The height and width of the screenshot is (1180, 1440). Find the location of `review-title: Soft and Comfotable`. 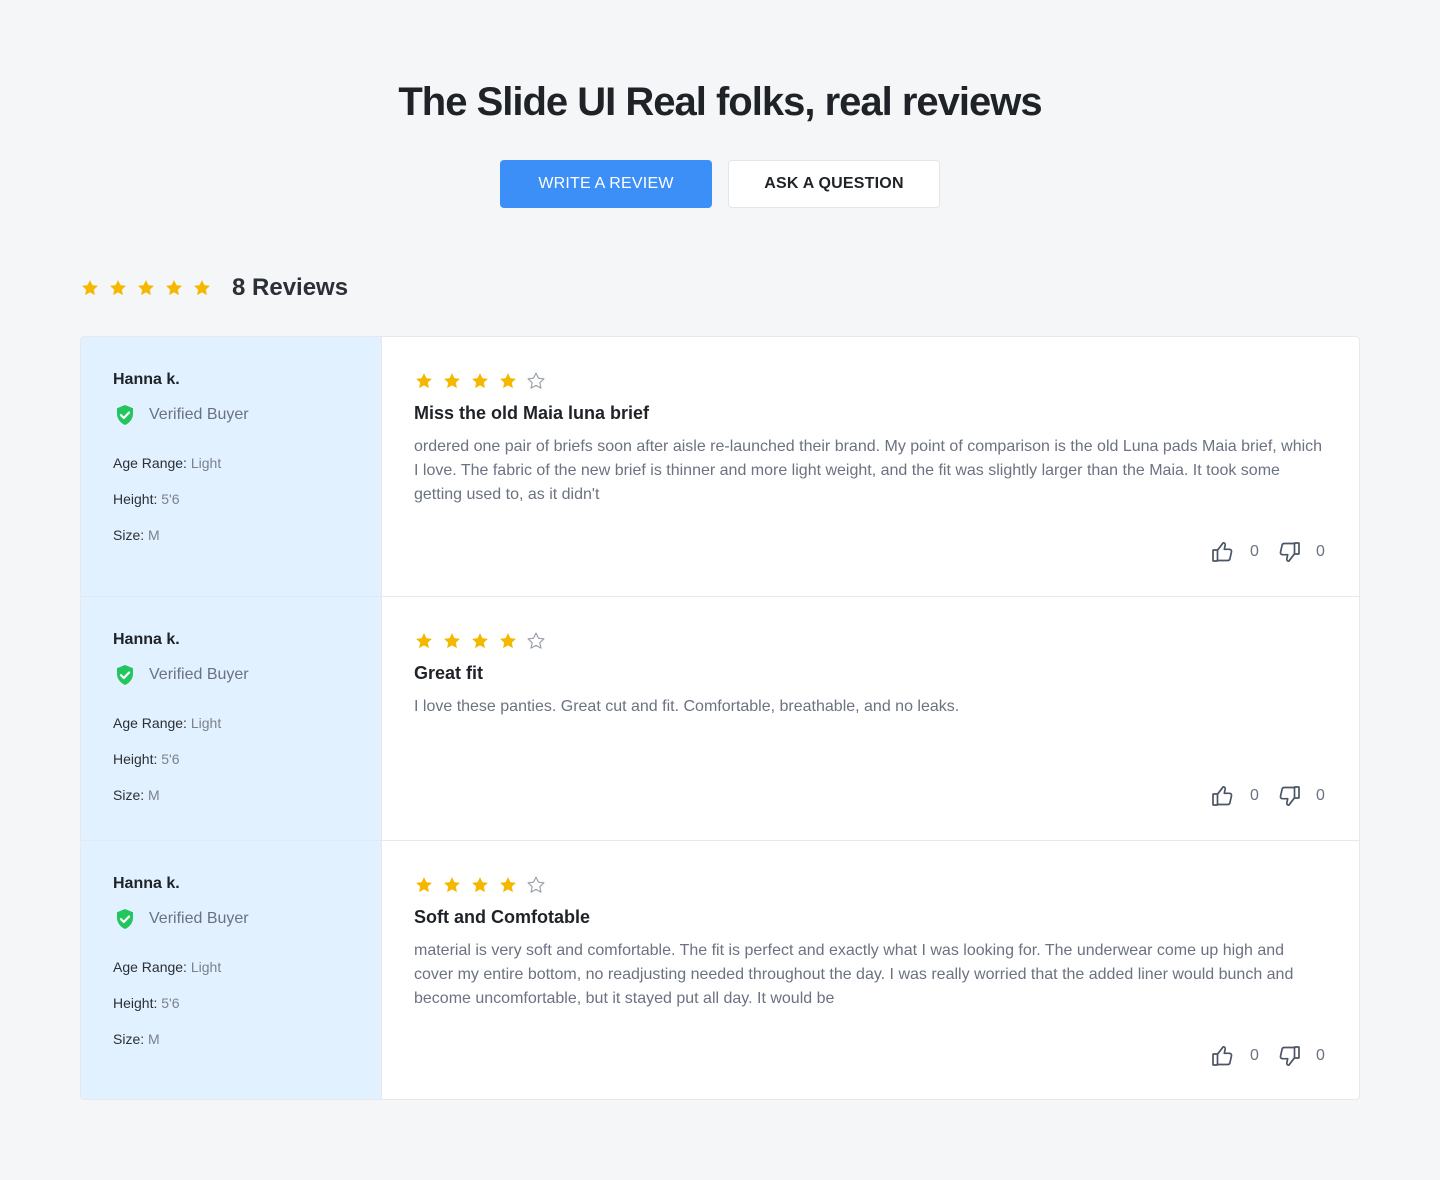

review-title: Soft and Comfotable is located at coordinates (502, 917).